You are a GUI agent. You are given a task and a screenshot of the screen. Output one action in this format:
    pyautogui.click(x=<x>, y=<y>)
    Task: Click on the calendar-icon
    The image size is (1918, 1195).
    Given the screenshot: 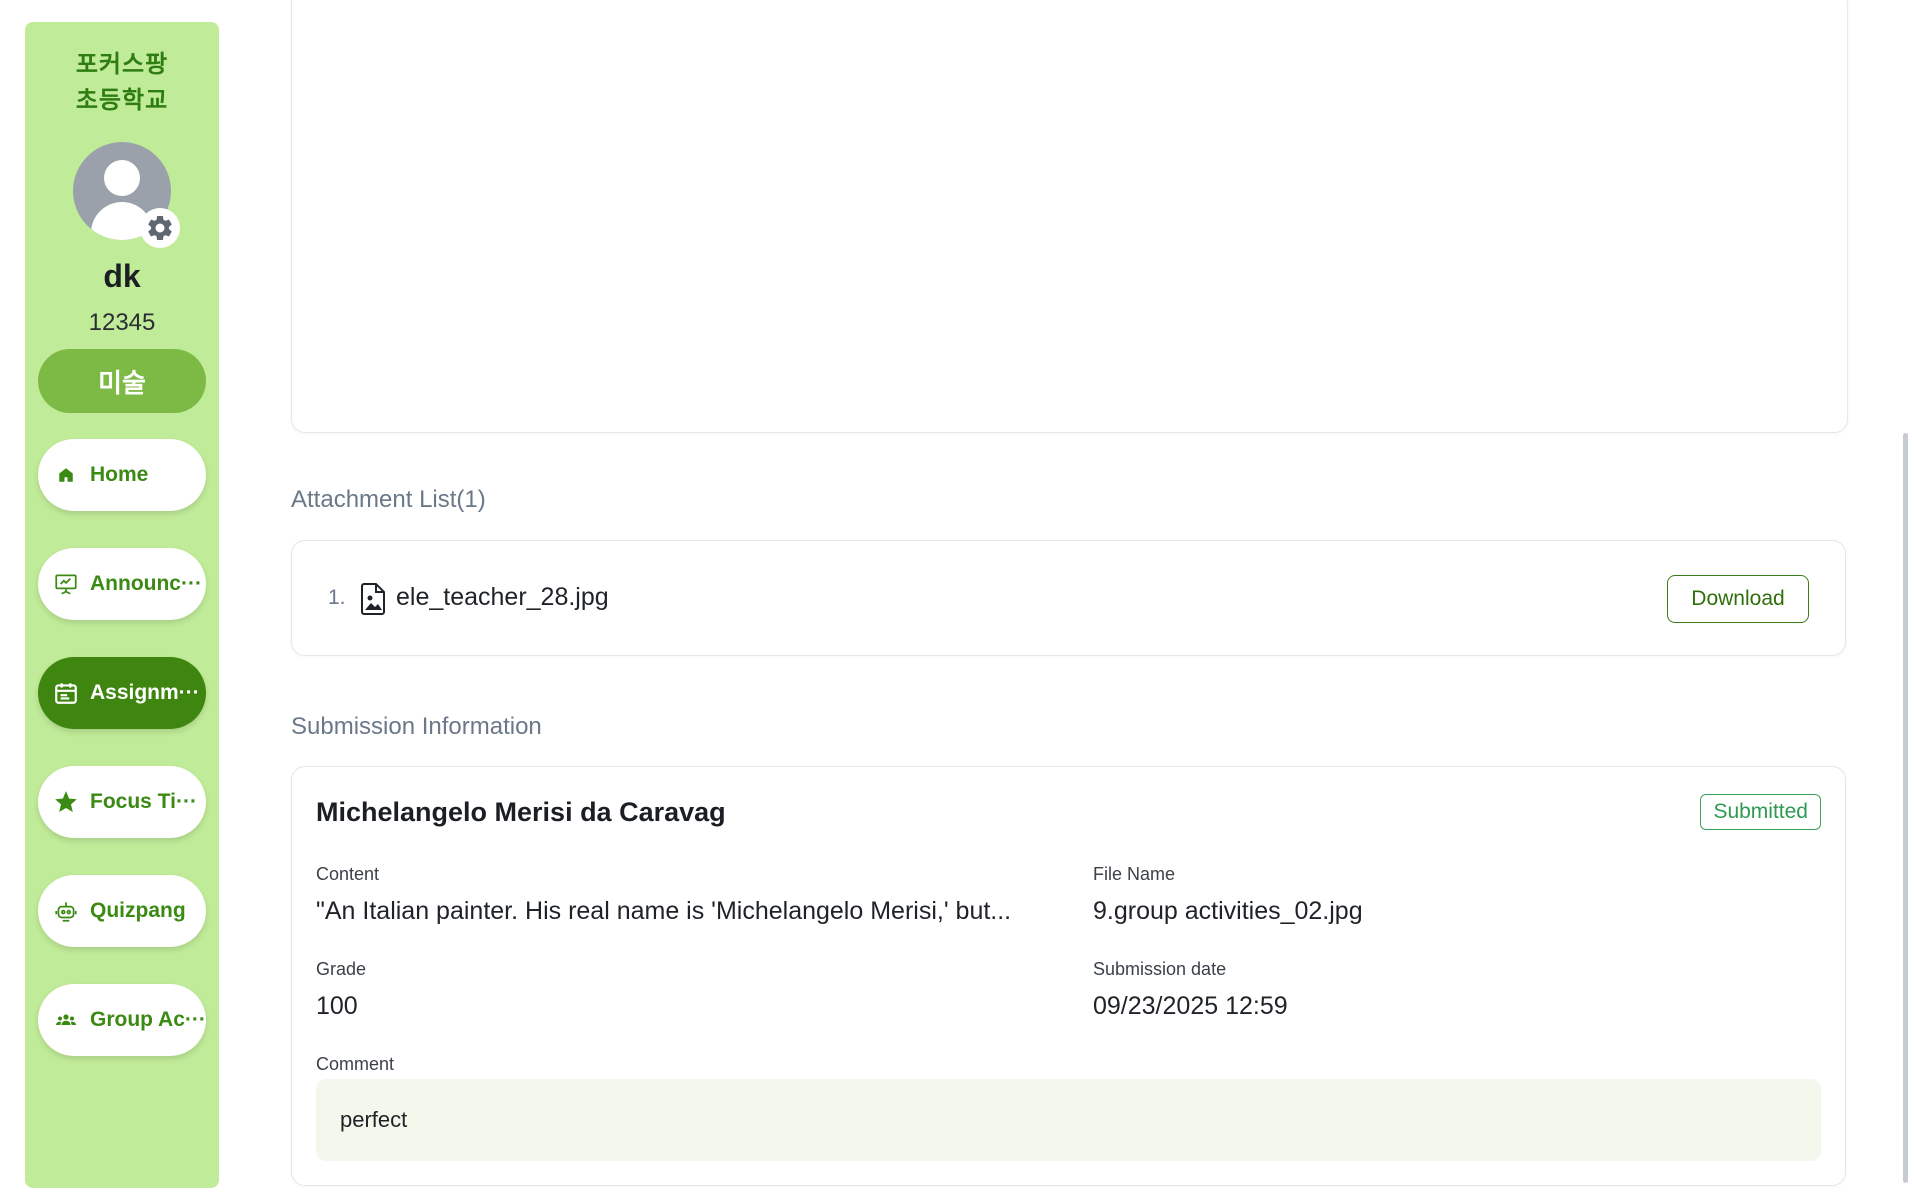 What is the action you would take?
    pyautogui.click(x=66, y=693)
    